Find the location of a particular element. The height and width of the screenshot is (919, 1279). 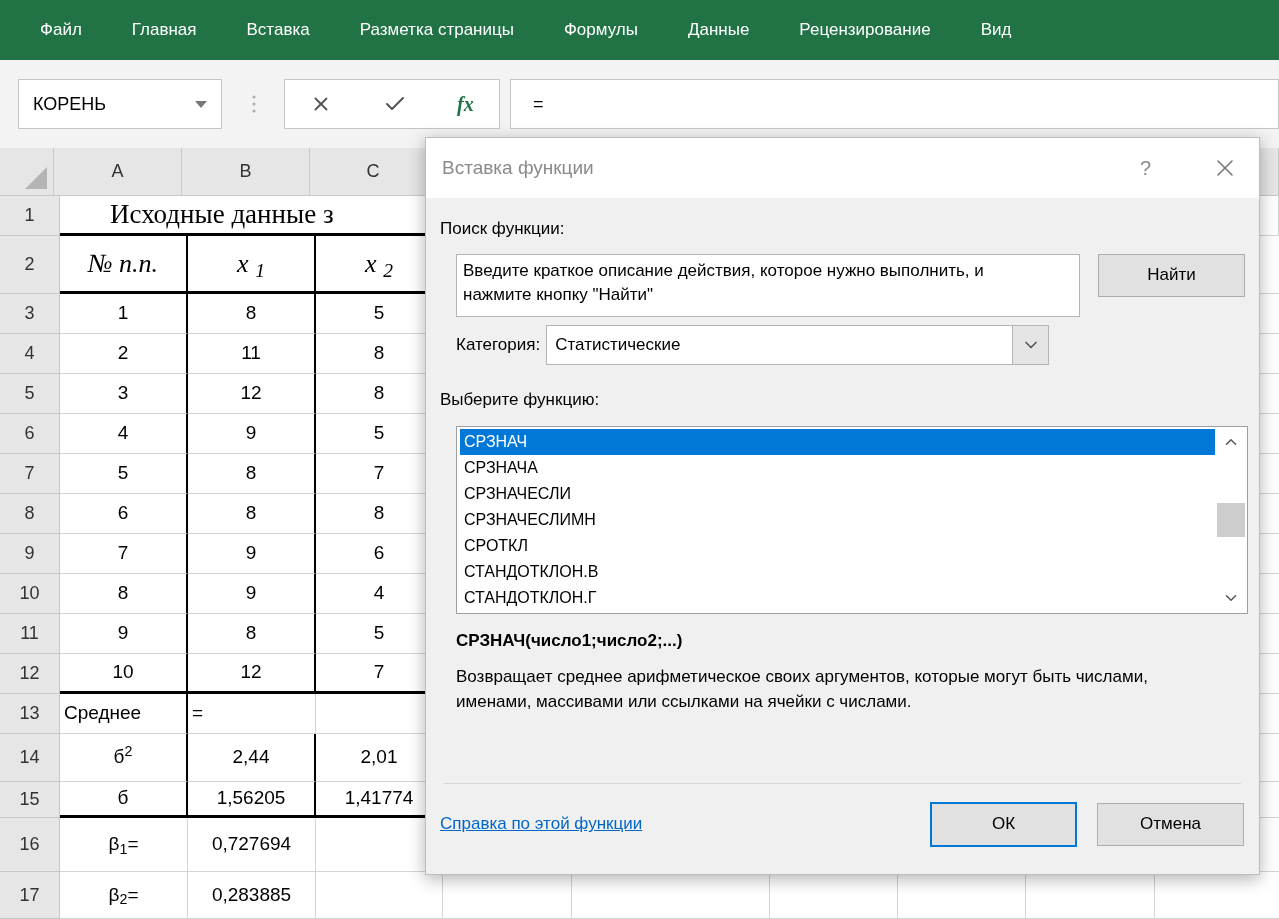

select-all-triangle-icon is located at coordinates (36, 178).